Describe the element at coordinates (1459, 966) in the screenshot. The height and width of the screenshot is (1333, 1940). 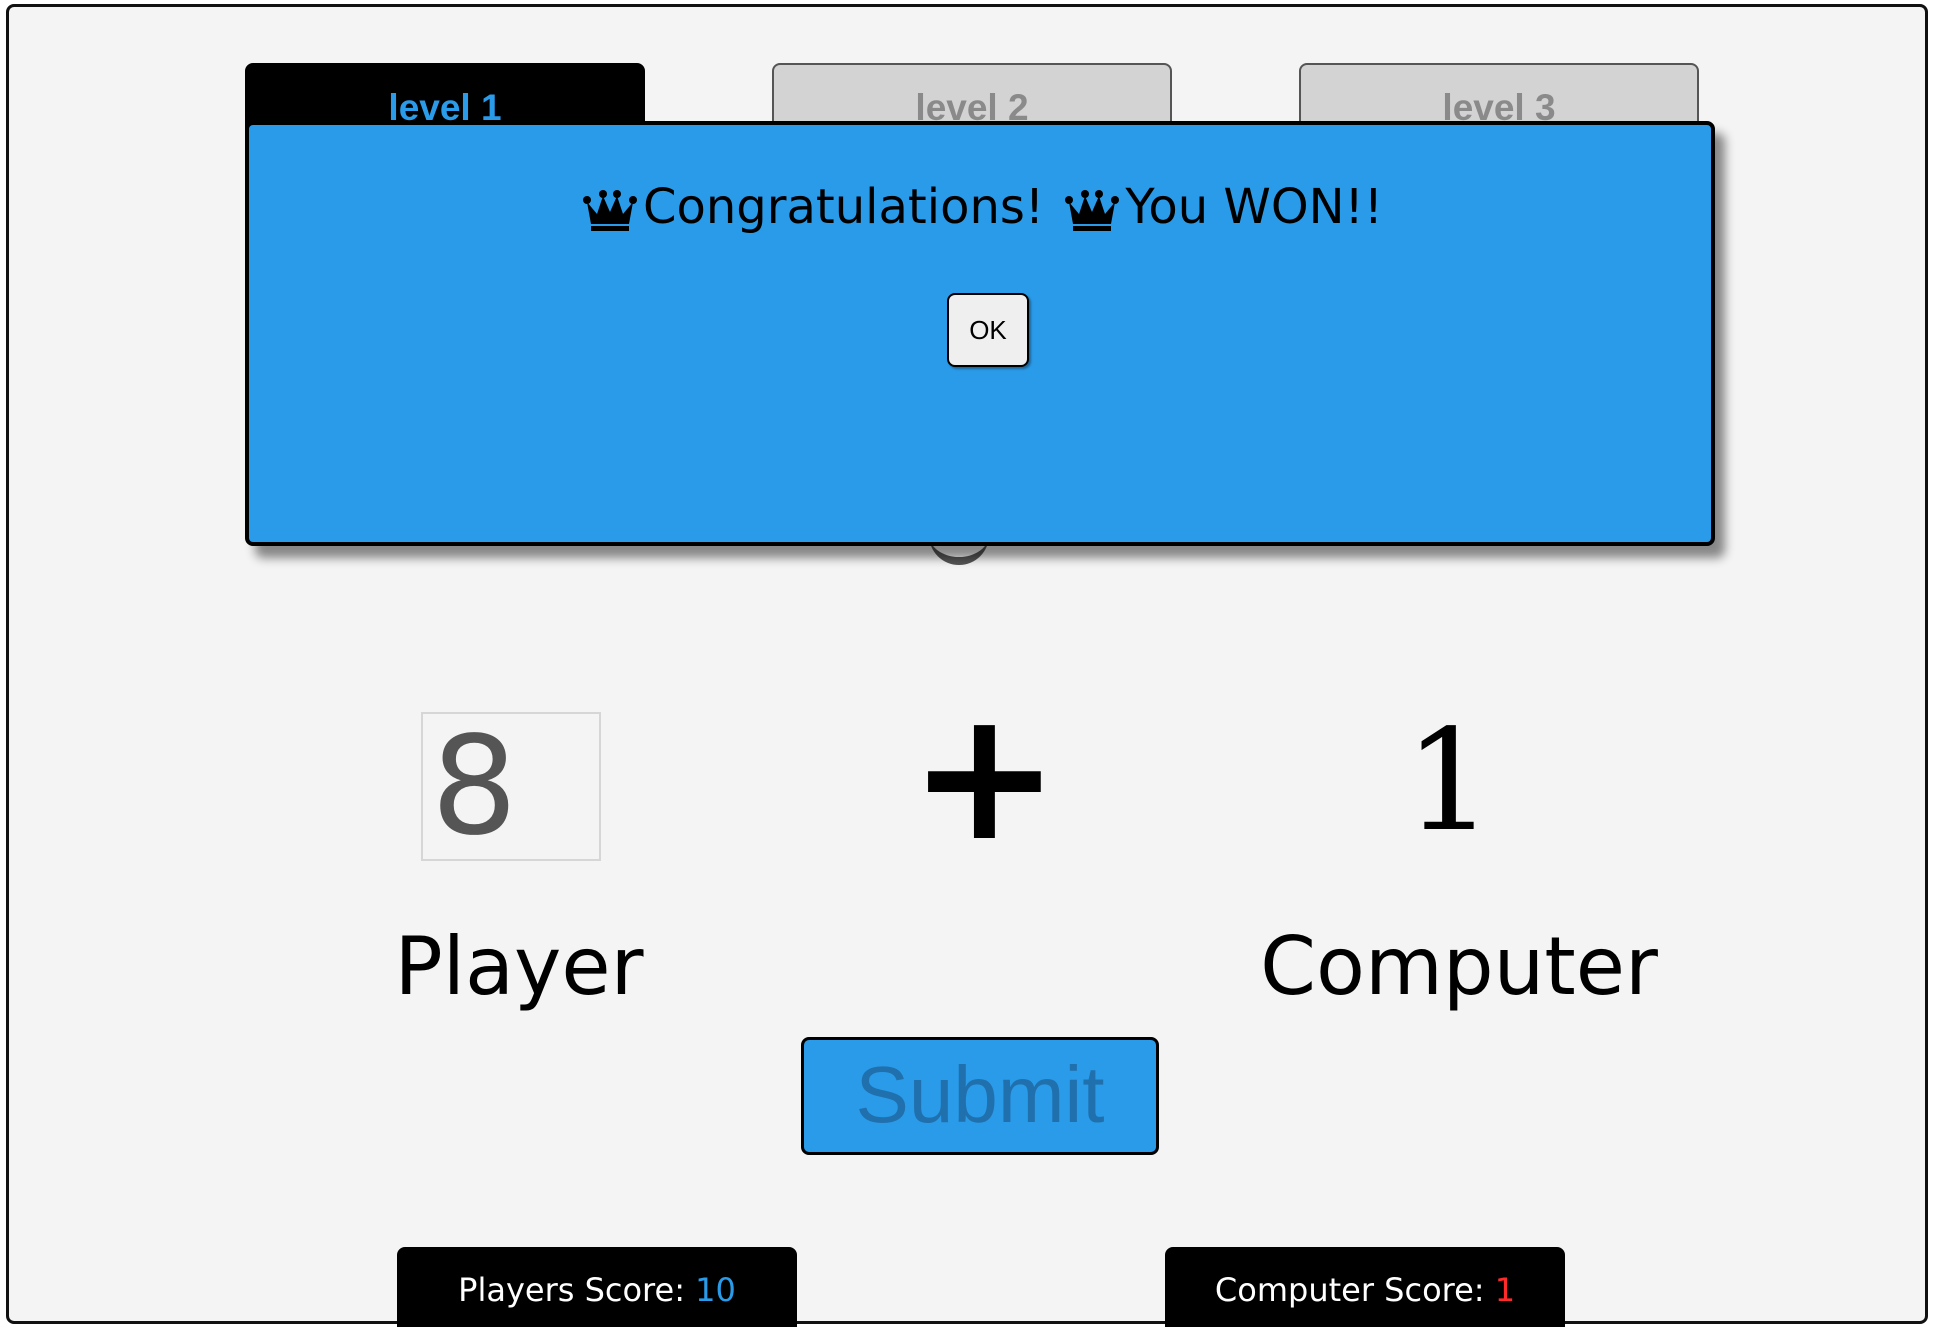
I see `computer-label: Computer` at that location.